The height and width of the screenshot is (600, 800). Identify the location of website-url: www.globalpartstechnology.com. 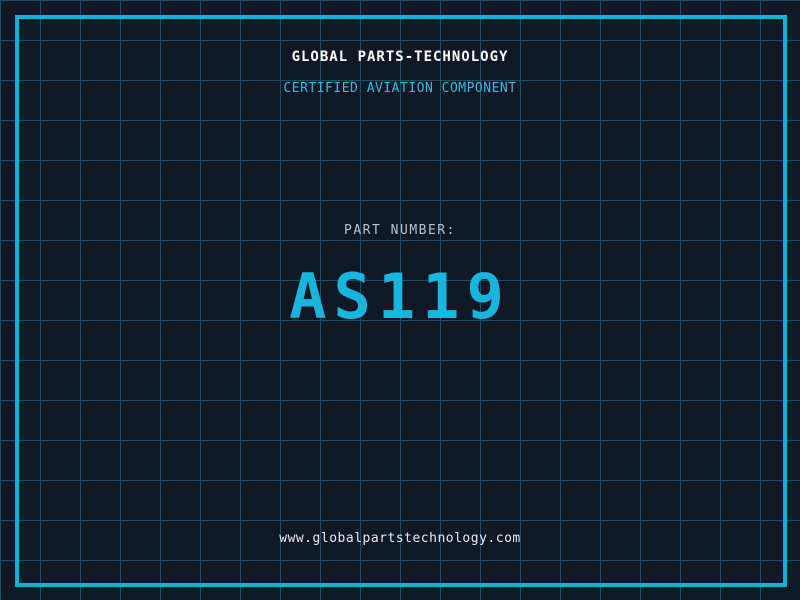
(400, 538).